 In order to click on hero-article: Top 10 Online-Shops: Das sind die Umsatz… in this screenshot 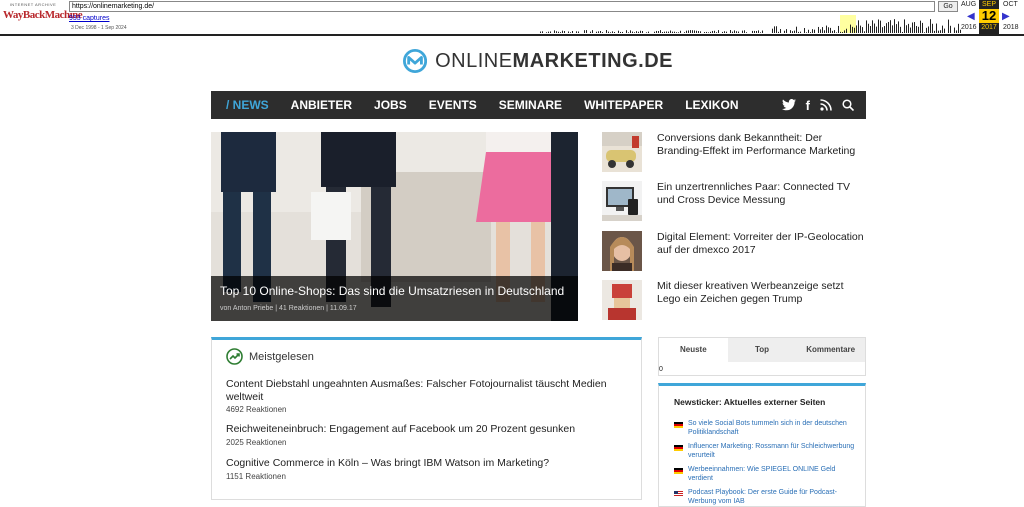, I will do `click(394, 226)`.